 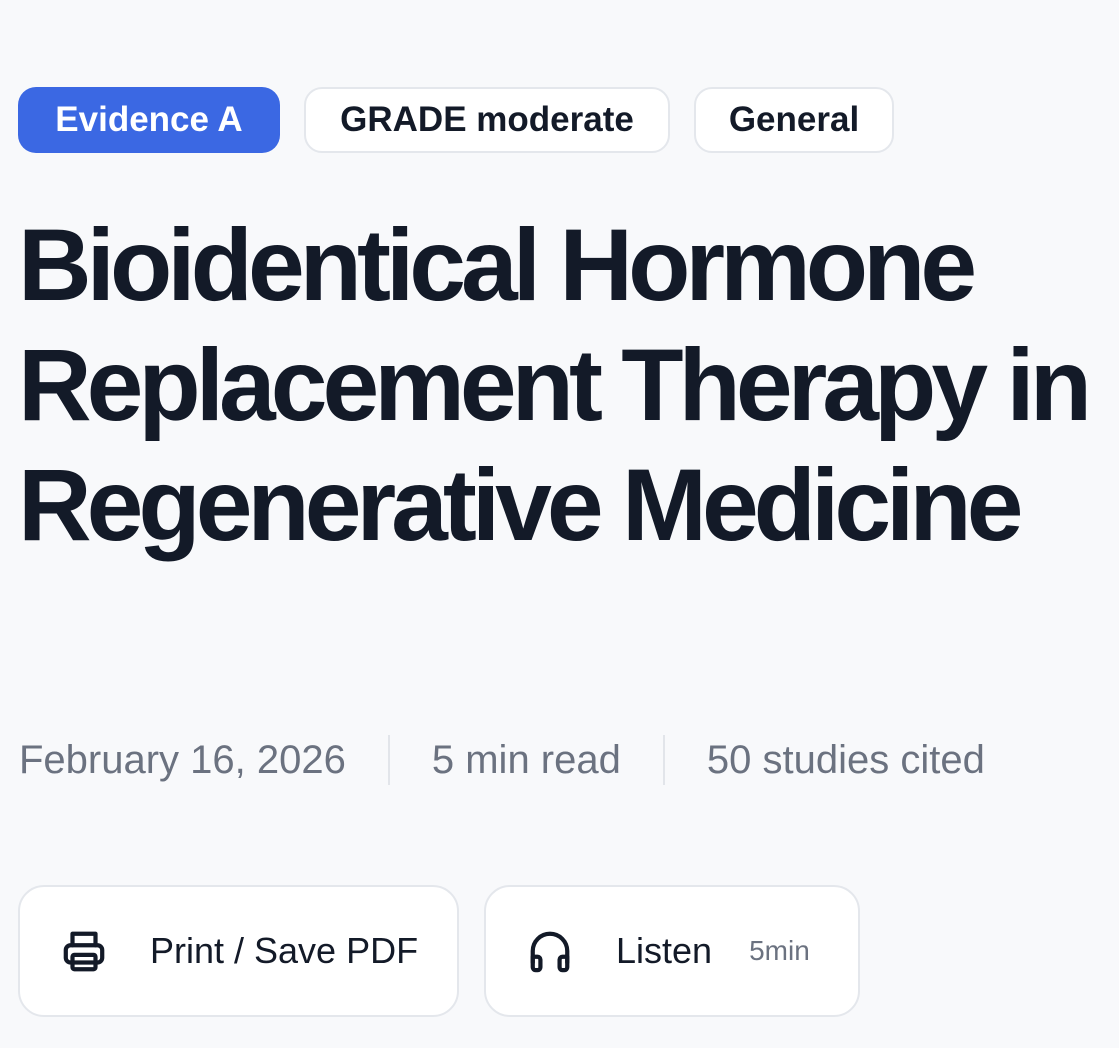 I want to click on category-badge: General, so click(x=794, y=120).